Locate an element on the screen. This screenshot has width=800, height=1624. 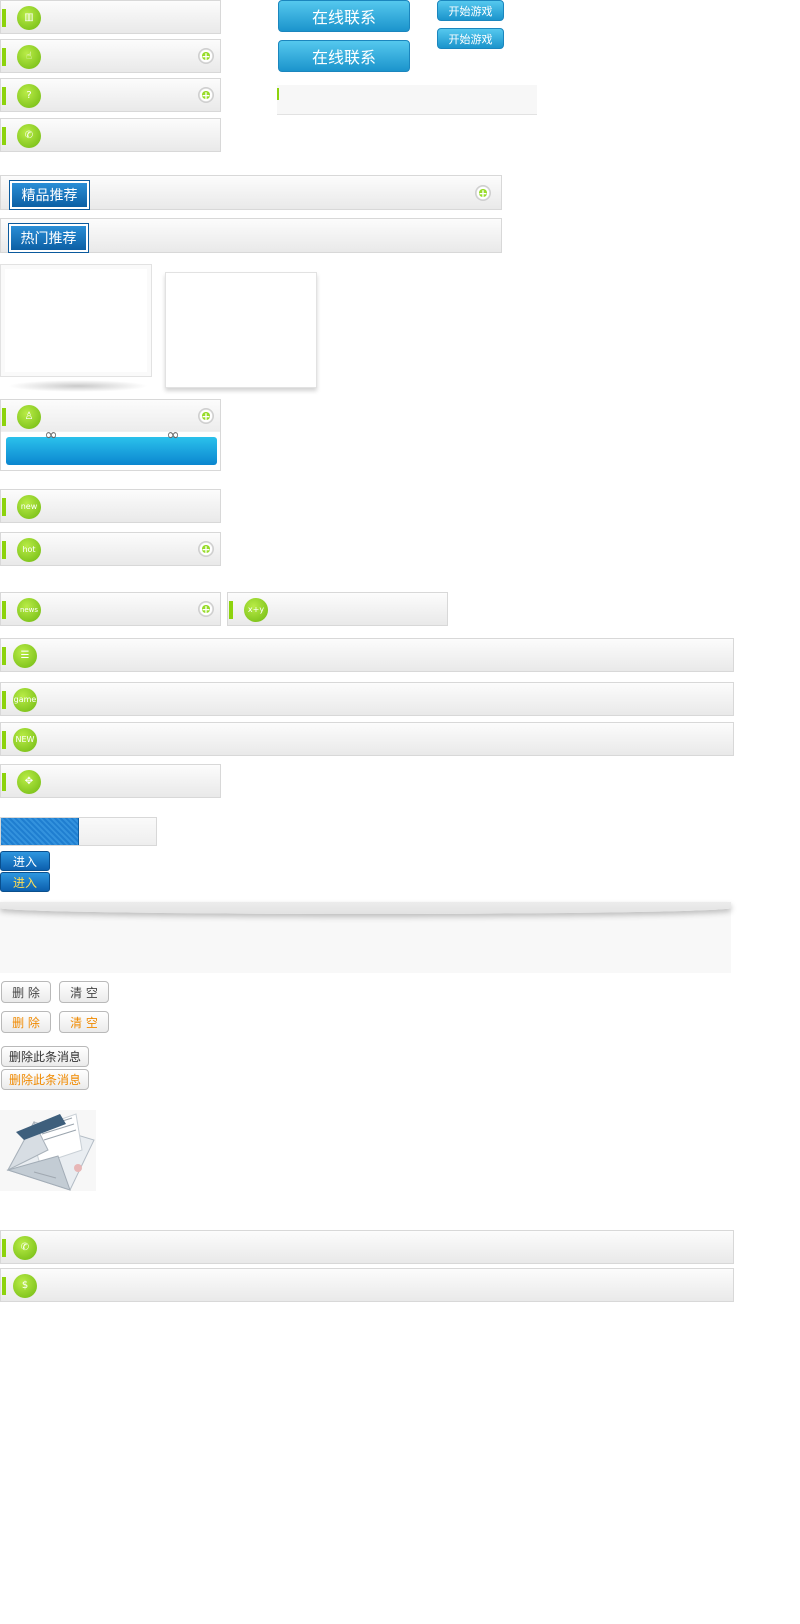
panel-header-person: ♙ + ∞ ∞ is located at coordinates (110, 435).